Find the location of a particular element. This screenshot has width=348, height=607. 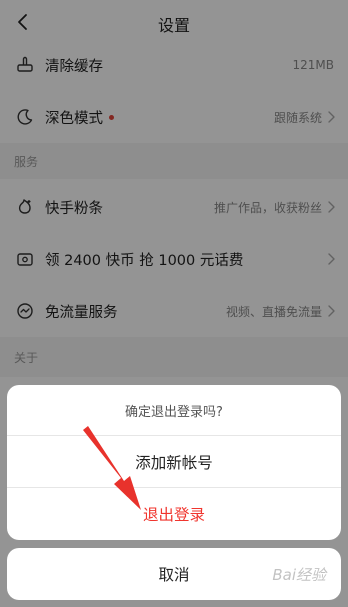

logout-button: 退出登录 is located at coordinates (174, 514).